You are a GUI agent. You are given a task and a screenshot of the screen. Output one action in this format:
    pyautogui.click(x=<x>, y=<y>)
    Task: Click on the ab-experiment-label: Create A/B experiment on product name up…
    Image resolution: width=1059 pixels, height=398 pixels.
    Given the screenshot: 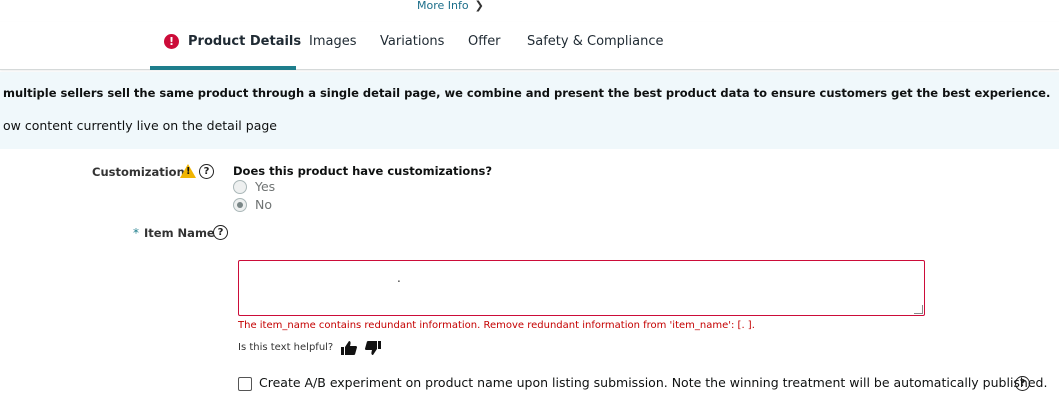 What is the action you would take?
    pyautogui.click(x=653, y=382)
    